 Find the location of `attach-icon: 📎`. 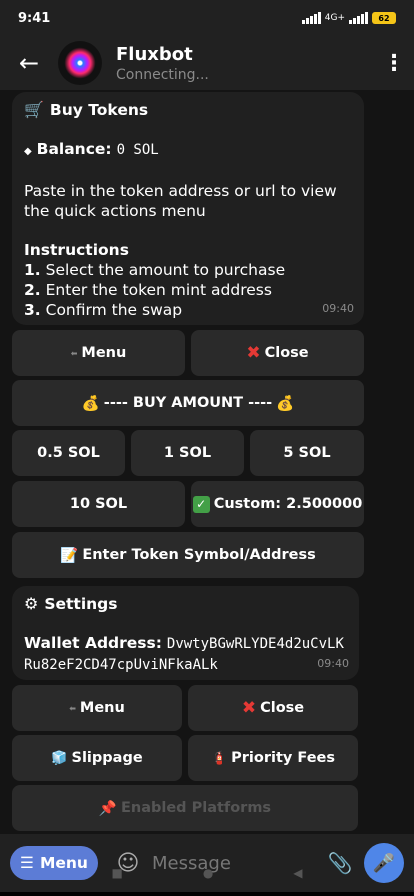

attach-icon: 📎 is located at coordinates (340, 863).